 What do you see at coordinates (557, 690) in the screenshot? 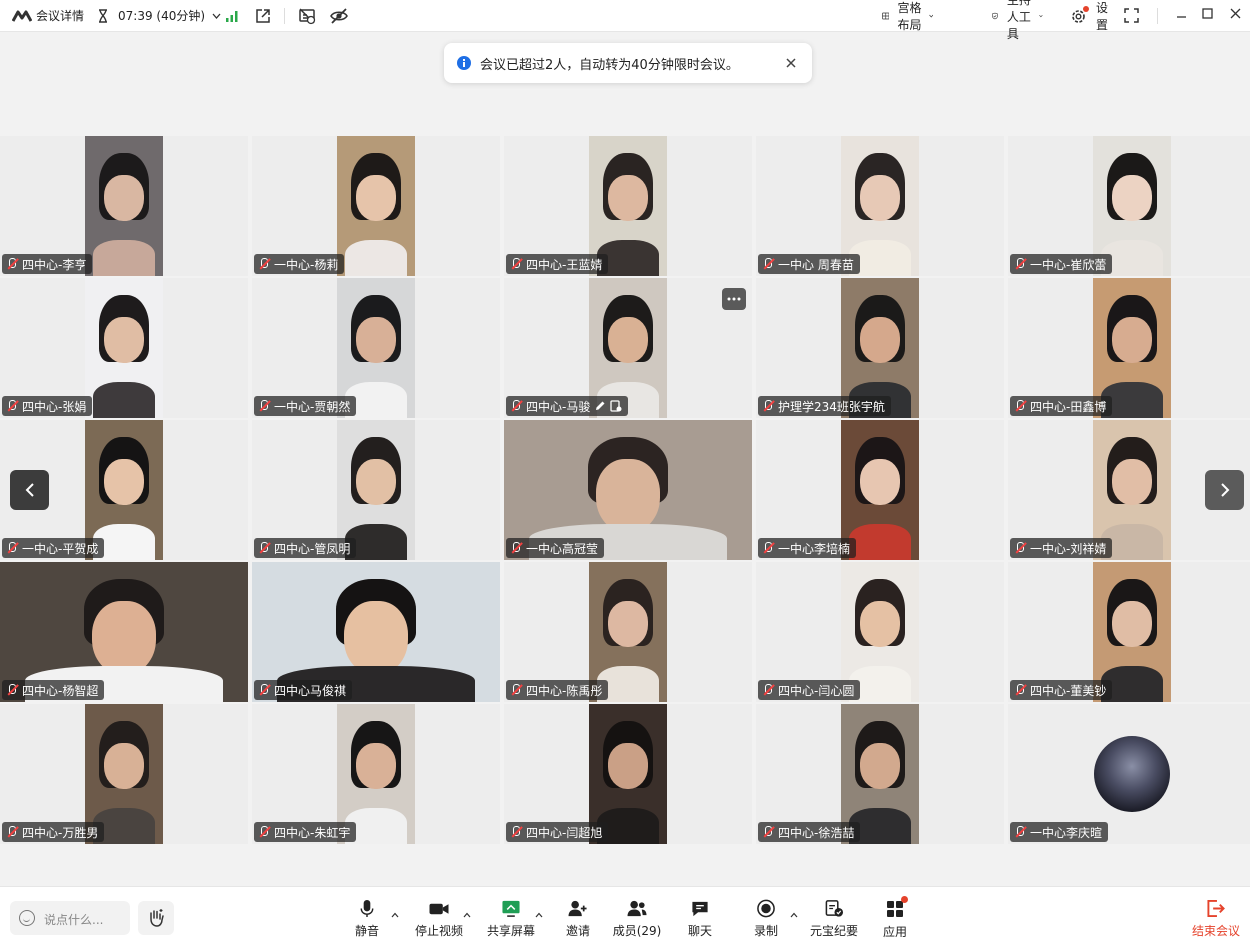
I see `participant-name-tag: 四中心-陈禹彤` at bounding box center [557, 690].